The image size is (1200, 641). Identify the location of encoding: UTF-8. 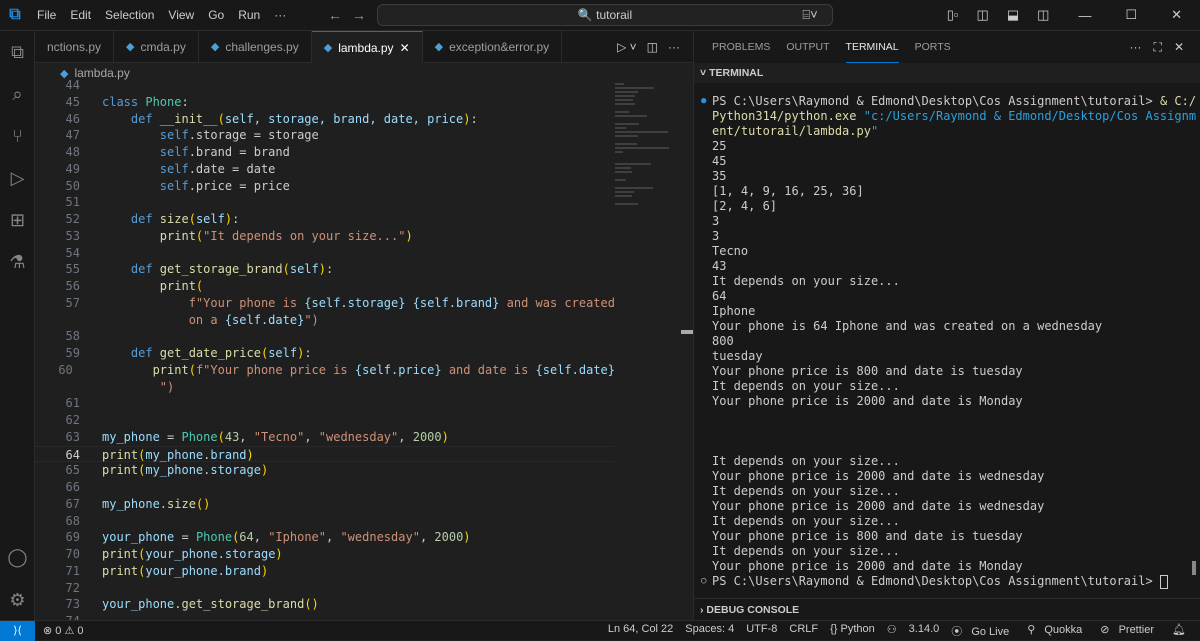
(761, 631).